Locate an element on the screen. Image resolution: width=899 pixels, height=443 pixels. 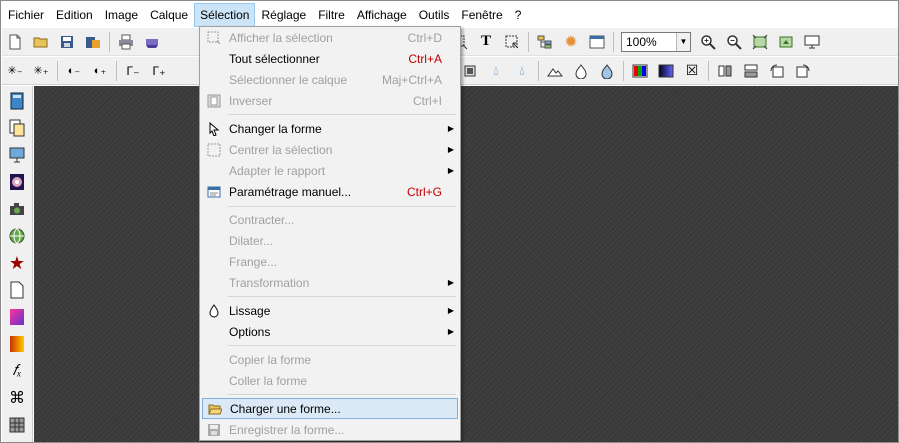
zoom-select: 100% ▼ is located at coordinates (656, 41).